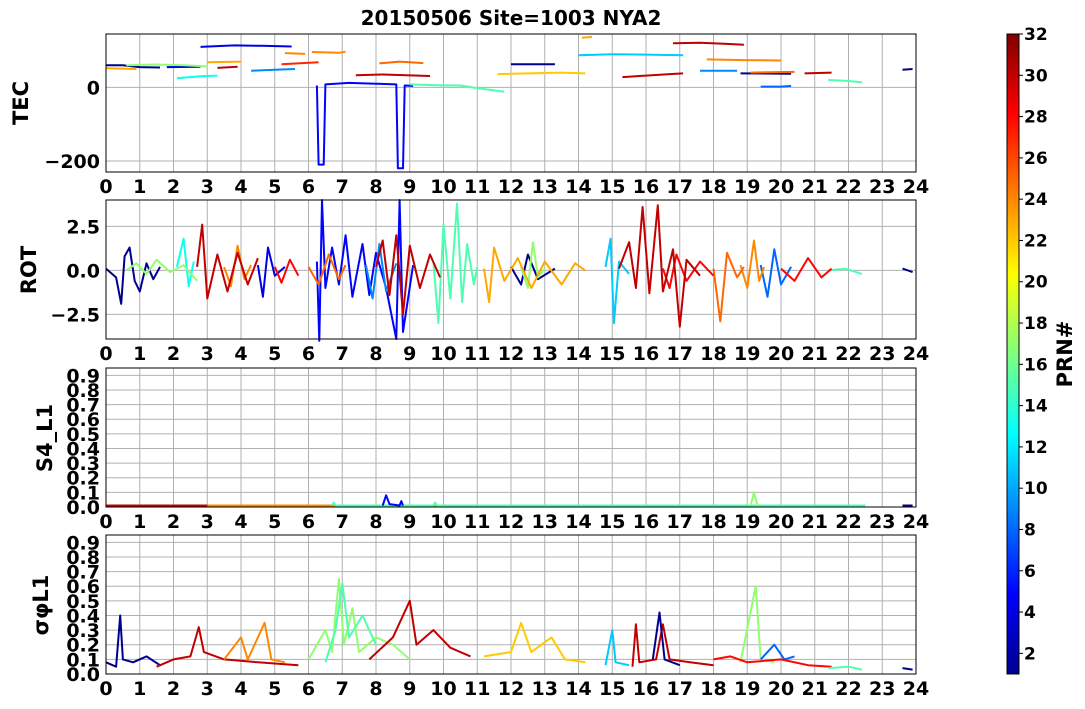 This screenshot has width=1085, height=709. I want to click on x-tick-label: 17, so click(680, 187).